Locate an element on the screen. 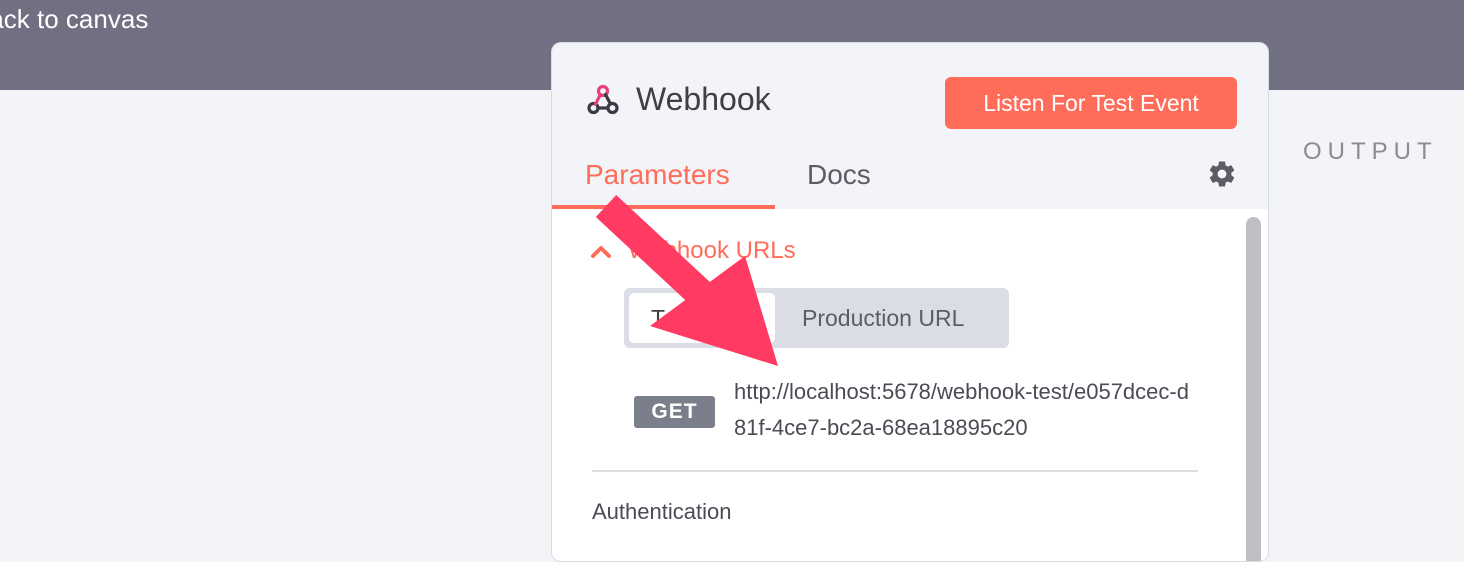  listen-for-test-event-button: Listen For Test Event is located at coordinates (1091, 103).